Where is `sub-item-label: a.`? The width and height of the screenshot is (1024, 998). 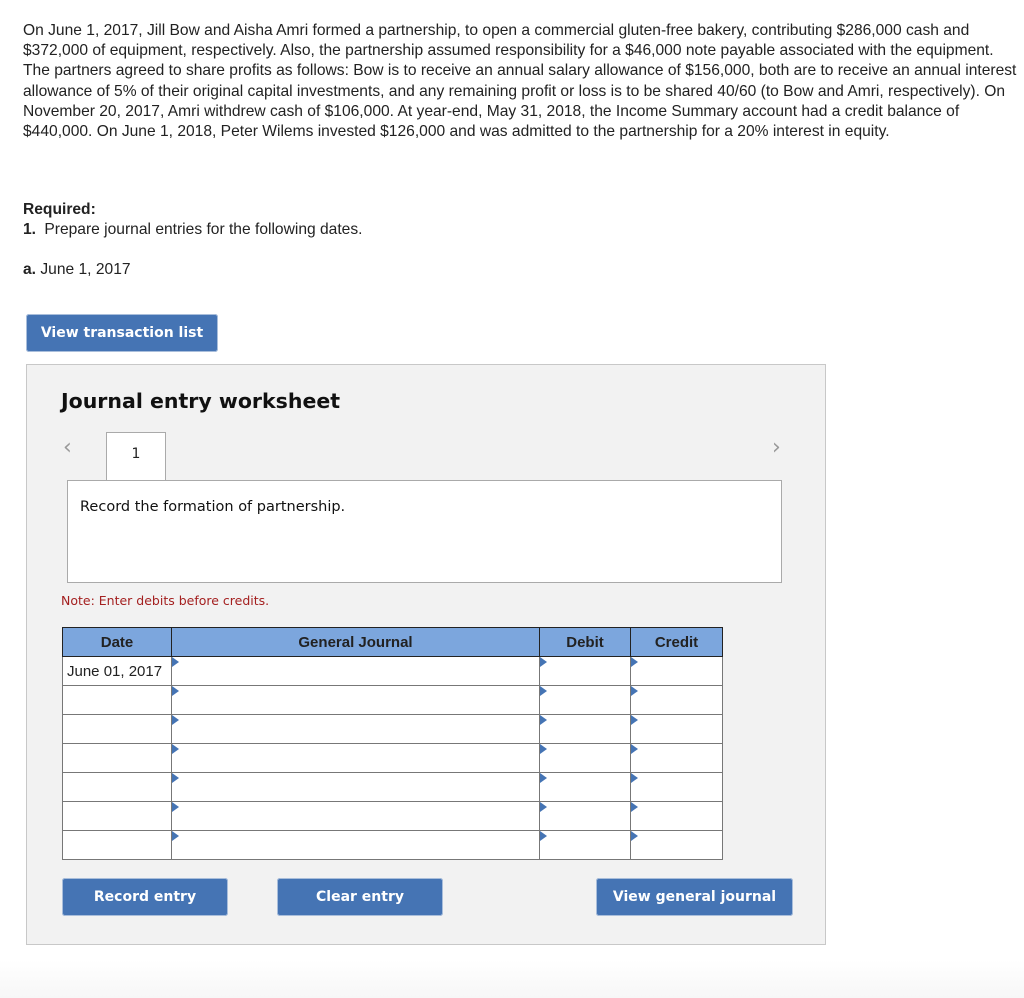
sub-item-label: a. is located at coordinates (30, 269).